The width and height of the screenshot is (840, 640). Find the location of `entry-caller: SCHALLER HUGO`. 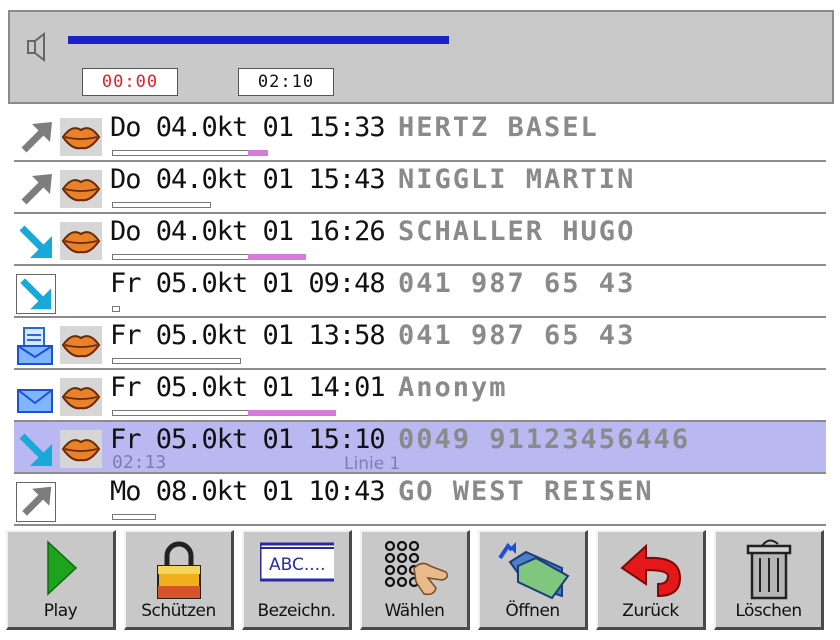

entry-caller: SCHALLER HUGO is located at coordinates (517, 231).